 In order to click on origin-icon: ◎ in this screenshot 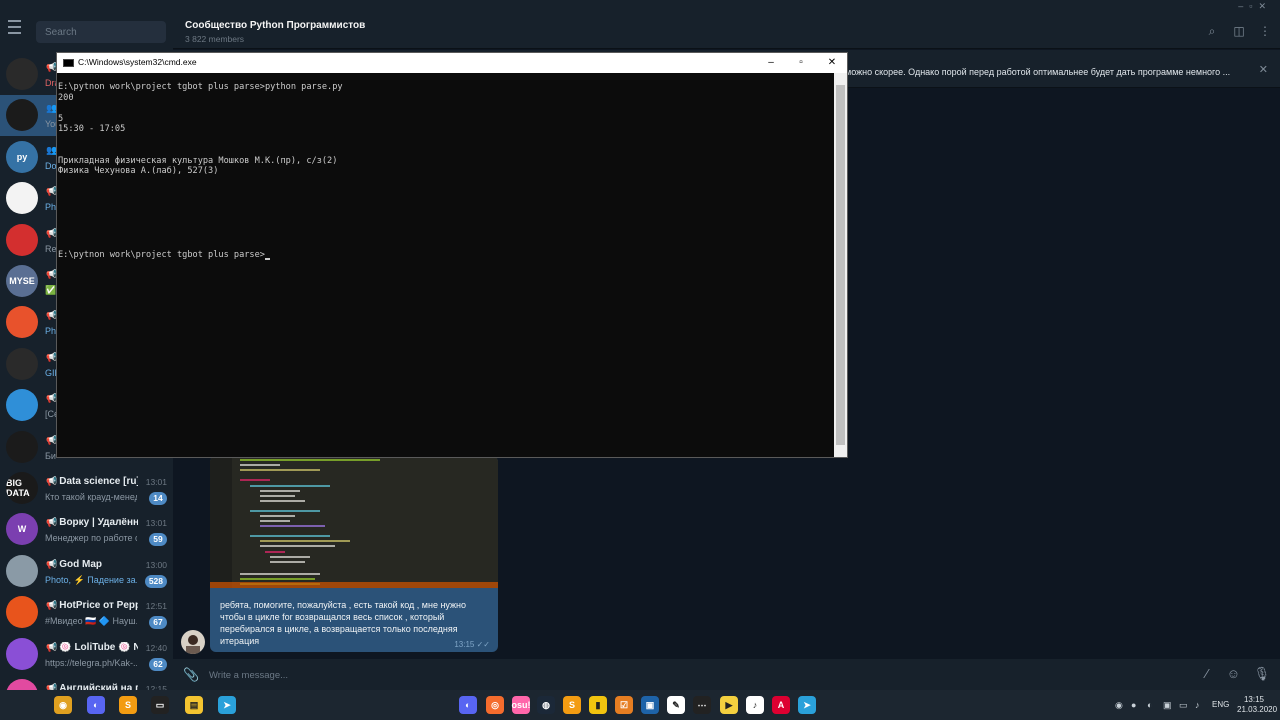, I will do `click(495, 705)`.